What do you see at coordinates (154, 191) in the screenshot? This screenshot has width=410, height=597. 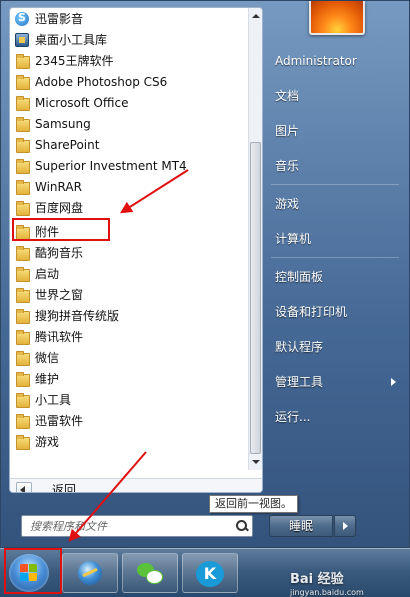 I see `annotation-arrow-accessories` at bounding box center [154, 191].